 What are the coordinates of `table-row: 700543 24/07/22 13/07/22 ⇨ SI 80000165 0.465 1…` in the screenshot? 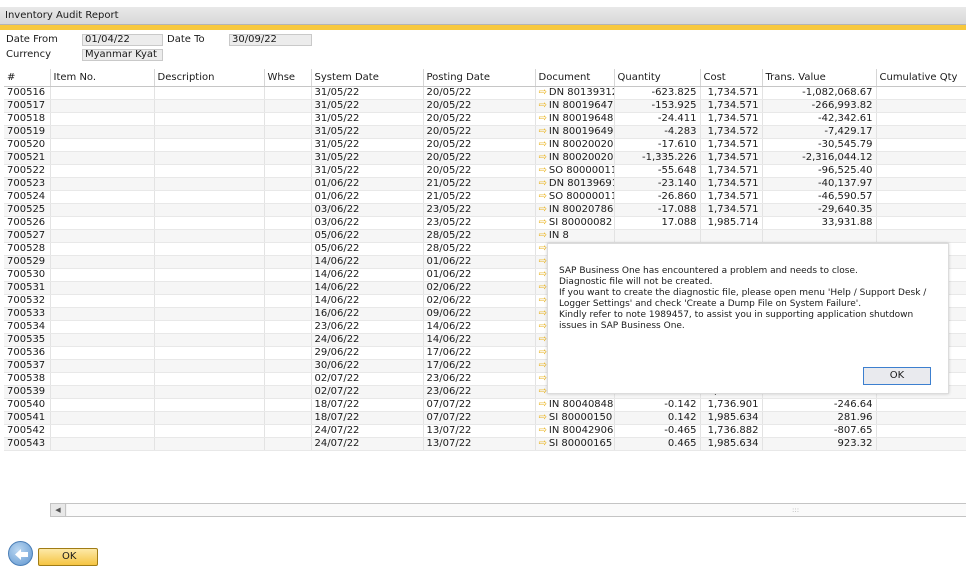 It's located at (485, 444).